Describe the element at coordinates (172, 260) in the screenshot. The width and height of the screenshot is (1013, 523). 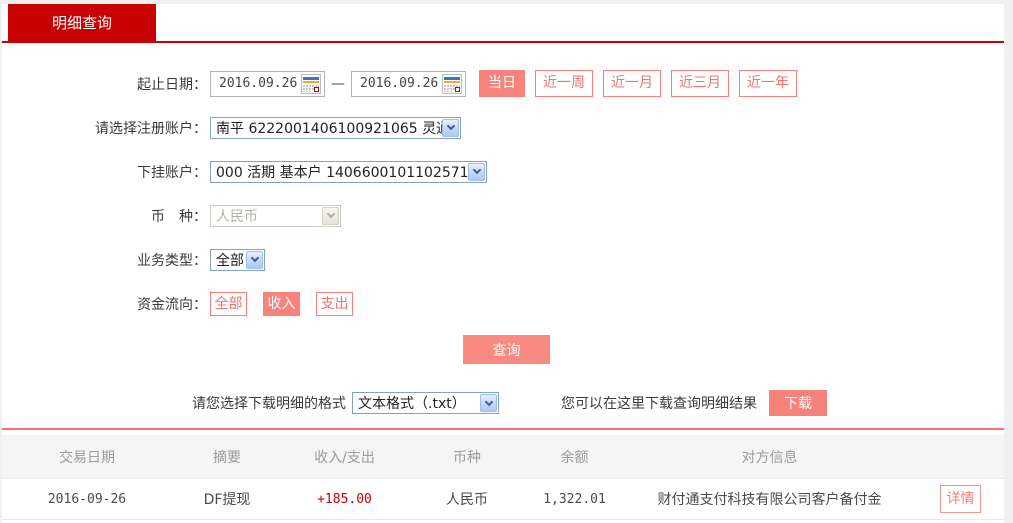
I see `business-type-label: 业务类型：` at that location.